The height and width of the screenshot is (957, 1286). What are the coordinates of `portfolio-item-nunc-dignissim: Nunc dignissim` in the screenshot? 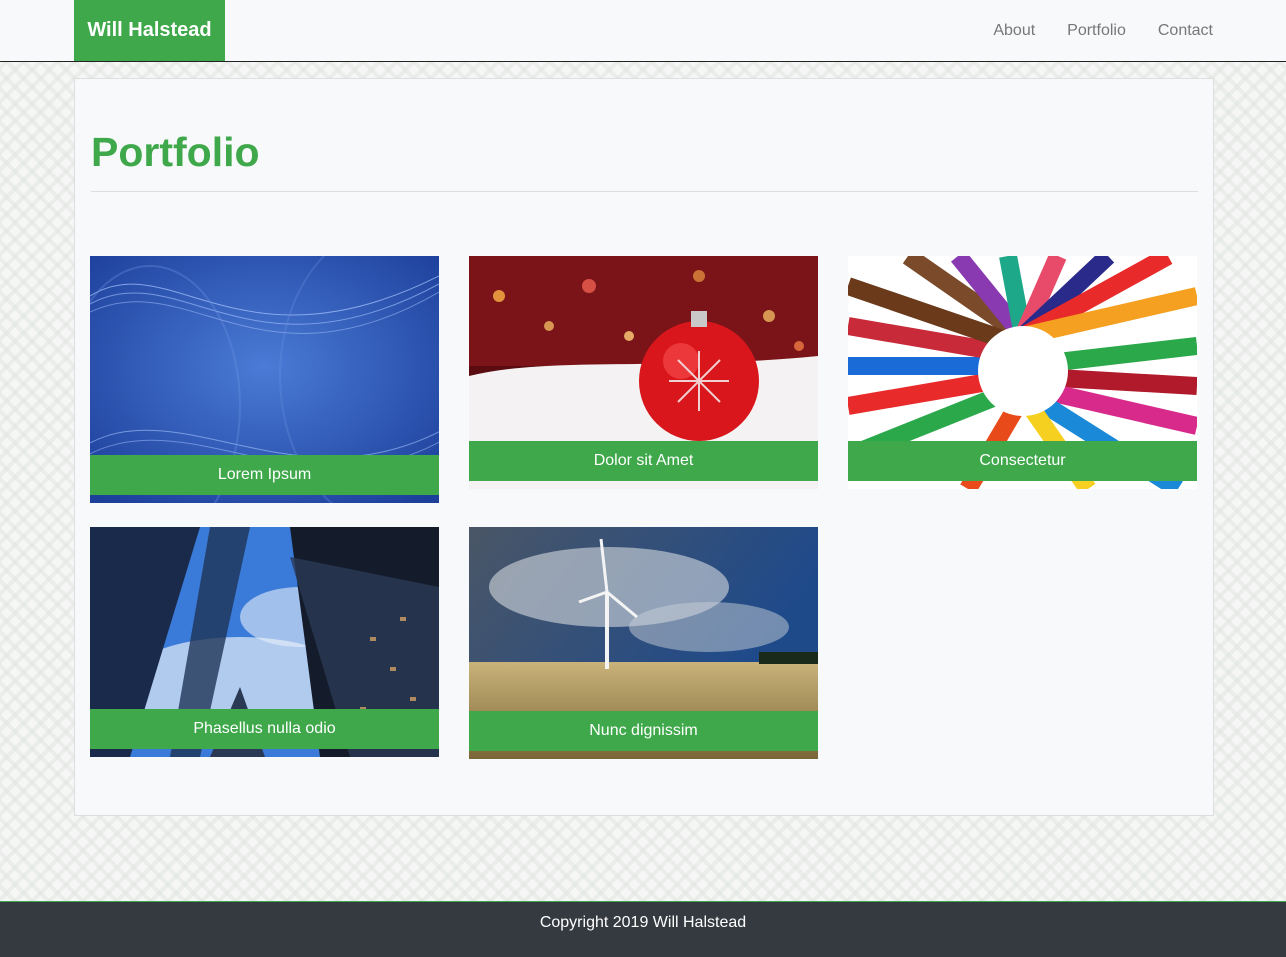 It's located at (643, 643).